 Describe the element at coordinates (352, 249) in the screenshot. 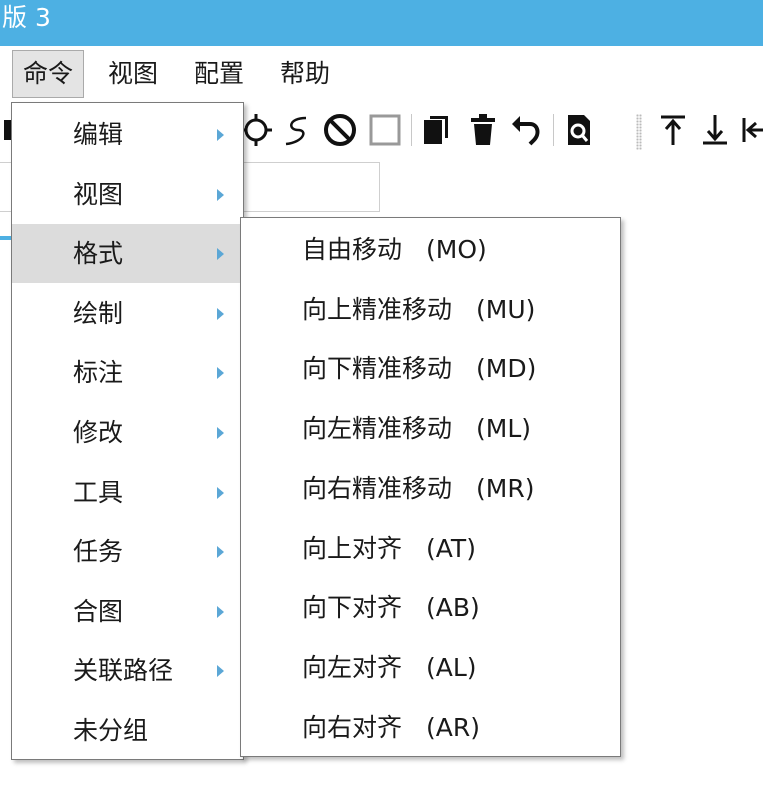

I see `submenu-item-label: 自由移动` at that location.